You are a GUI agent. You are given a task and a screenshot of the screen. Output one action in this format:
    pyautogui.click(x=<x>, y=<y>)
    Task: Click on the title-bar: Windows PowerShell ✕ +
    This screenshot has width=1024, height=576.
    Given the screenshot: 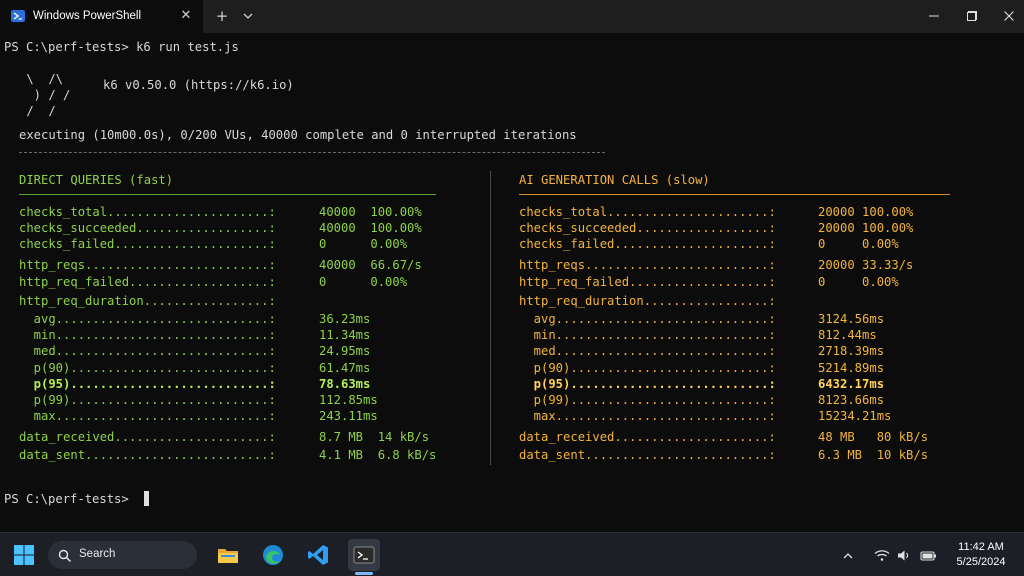 What is the action you would take?
    pyautogui.click(x=512, y=16)
    